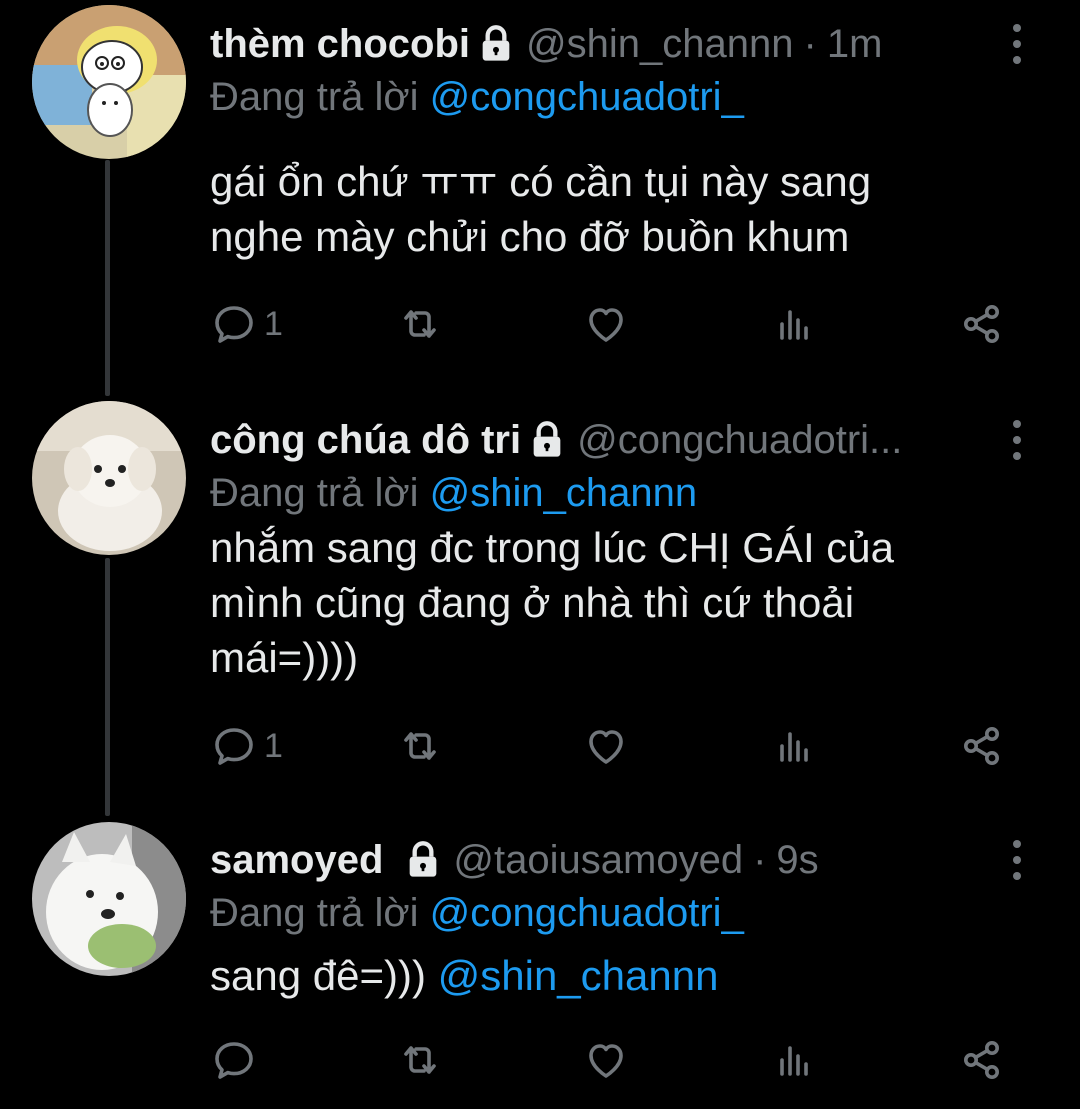 This screenshot has width=1080, height=1109. What do you see at coordinates (532, 602) in the screenshot?
I see `tweet-text-line: mình cũng đang ở nhà thì cứ thoải` at bounding box center [532, 602].